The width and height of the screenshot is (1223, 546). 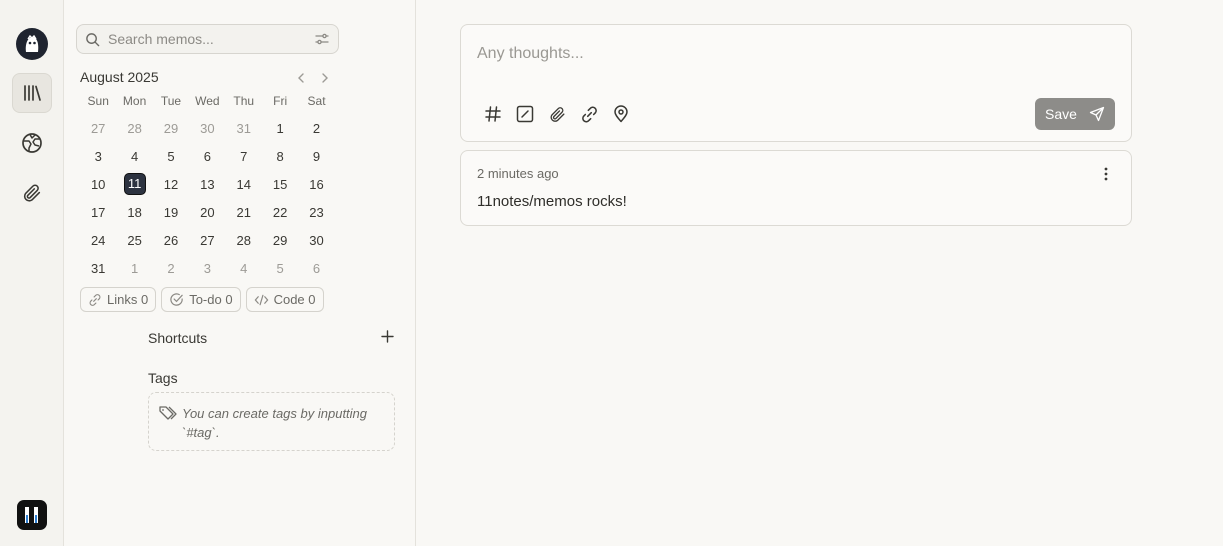 I want to click on calendar-day-number: 6, so click(x=316, y=268).